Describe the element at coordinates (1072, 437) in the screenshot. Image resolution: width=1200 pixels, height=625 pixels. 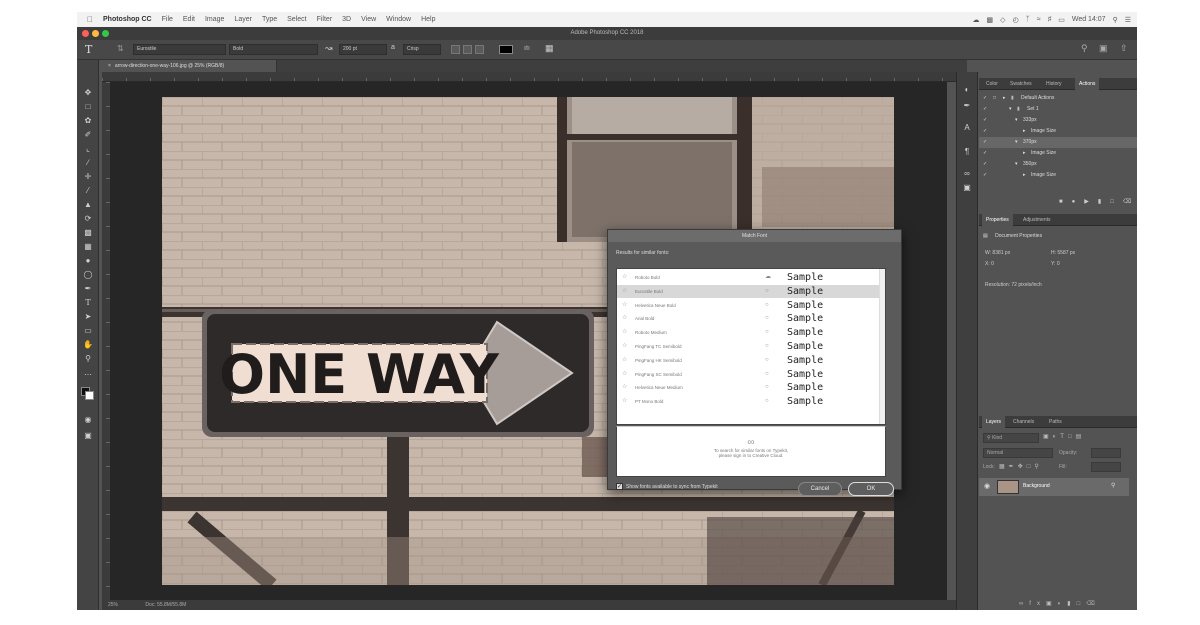
I see `filter-shape-icon: □` at that location.